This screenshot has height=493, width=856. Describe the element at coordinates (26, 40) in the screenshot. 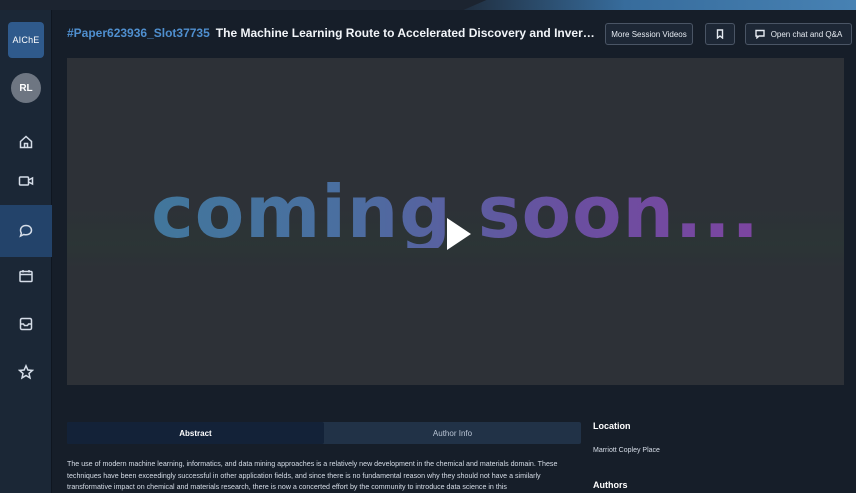

I see `aiche-logo: AIChE` at that location.